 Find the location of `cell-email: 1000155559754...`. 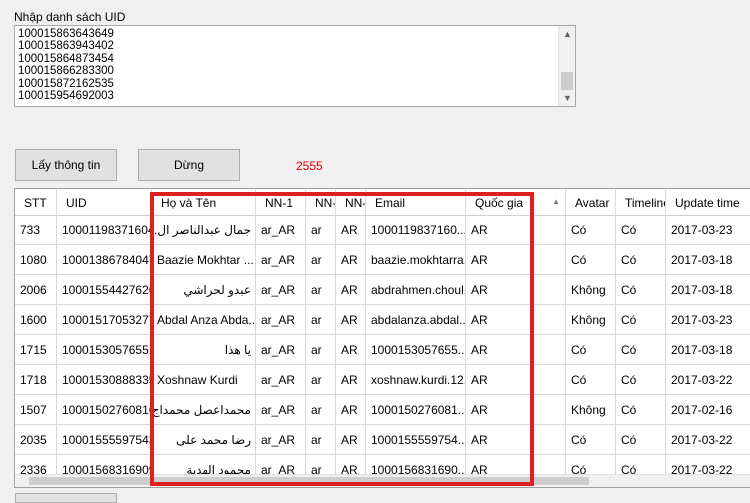

cell-email: 1000155559754... is located at coordinates (416, 440).